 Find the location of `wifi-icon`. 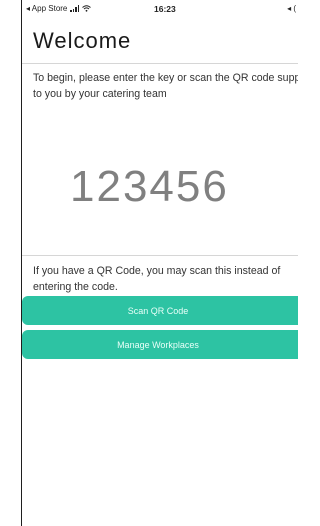

wifi-icon is located at coordinates (87, 8).